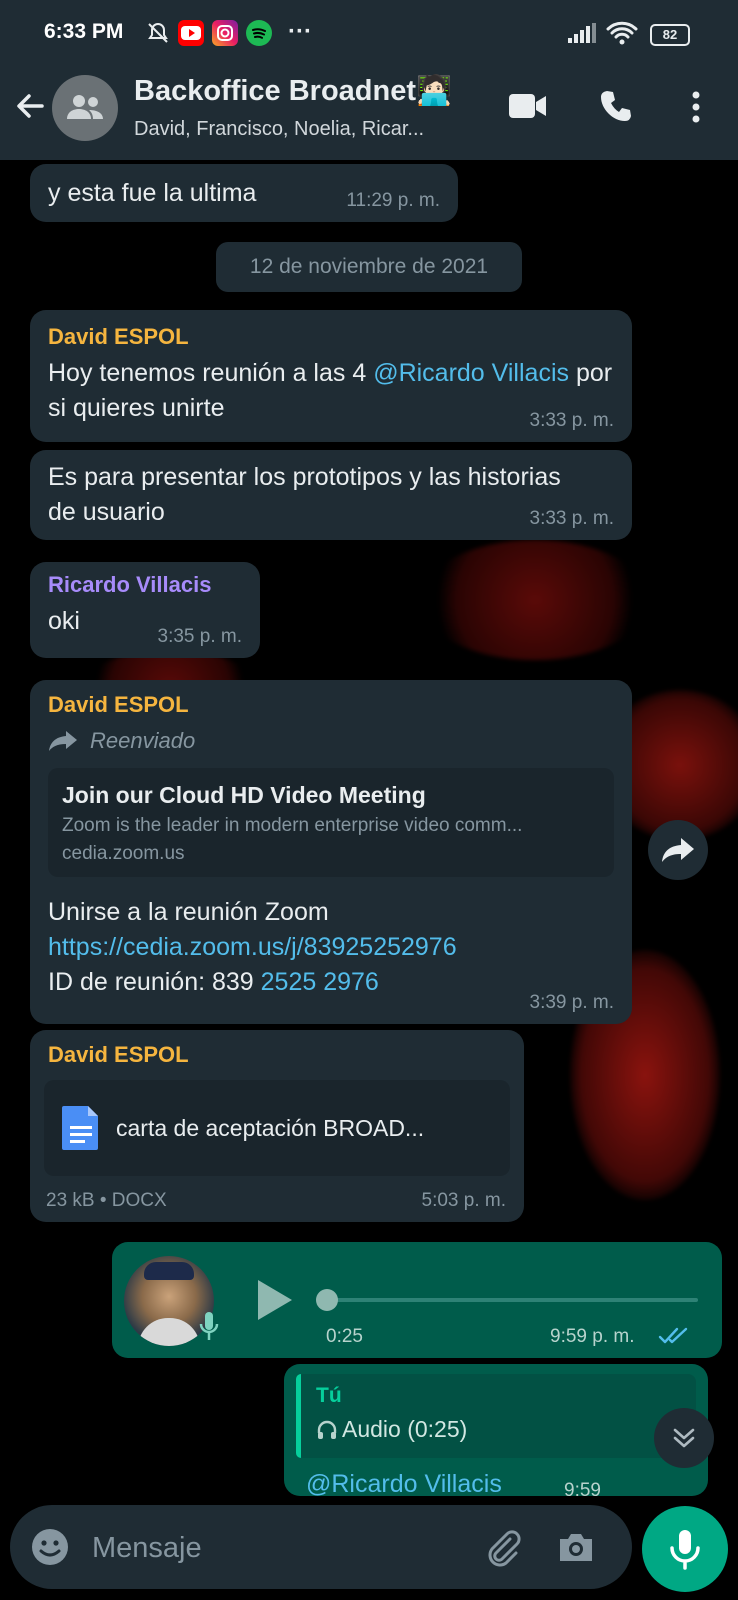  I want to click on video-call-icon, so click(528, 108).